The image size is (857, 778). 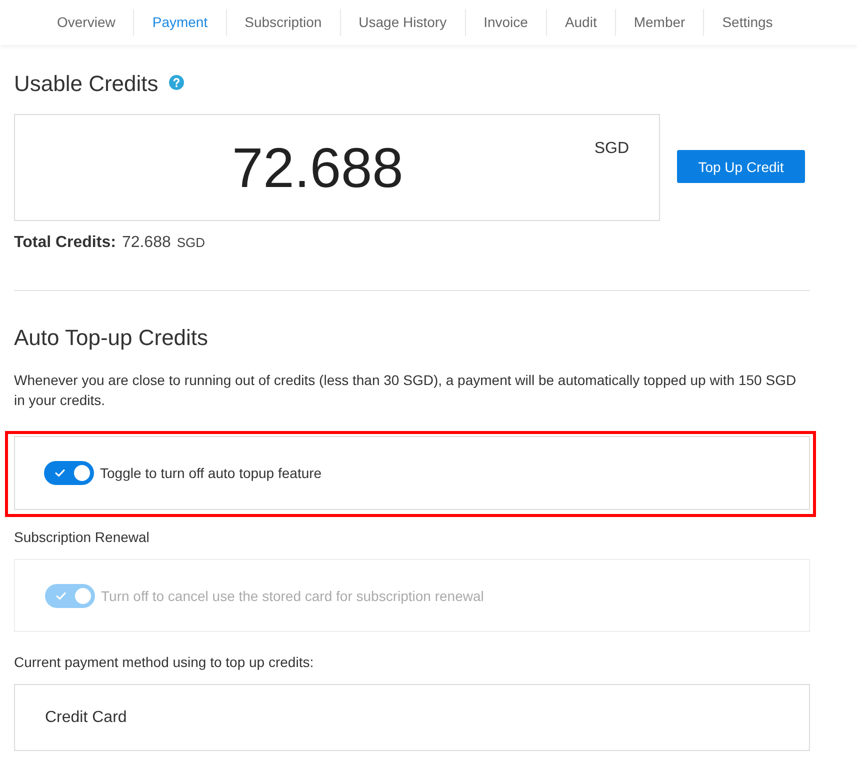 What do you see at coordinates (580, 22) in the screenshot?
I see `nav-tab: Audit` at bounding box center [580, 22].